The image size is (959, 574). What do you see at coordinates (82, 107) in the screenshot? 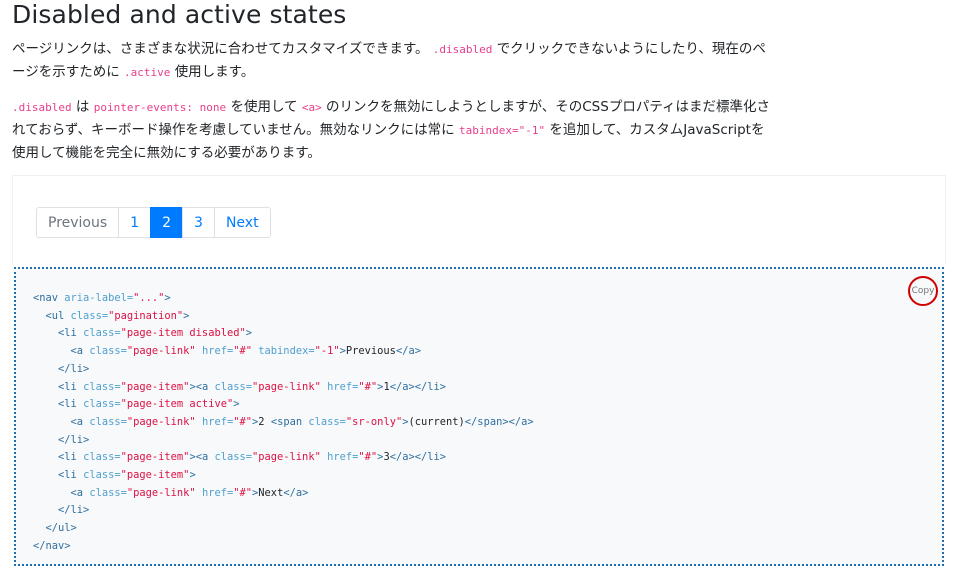
I see `text: は` at bounding box center [82, 107].